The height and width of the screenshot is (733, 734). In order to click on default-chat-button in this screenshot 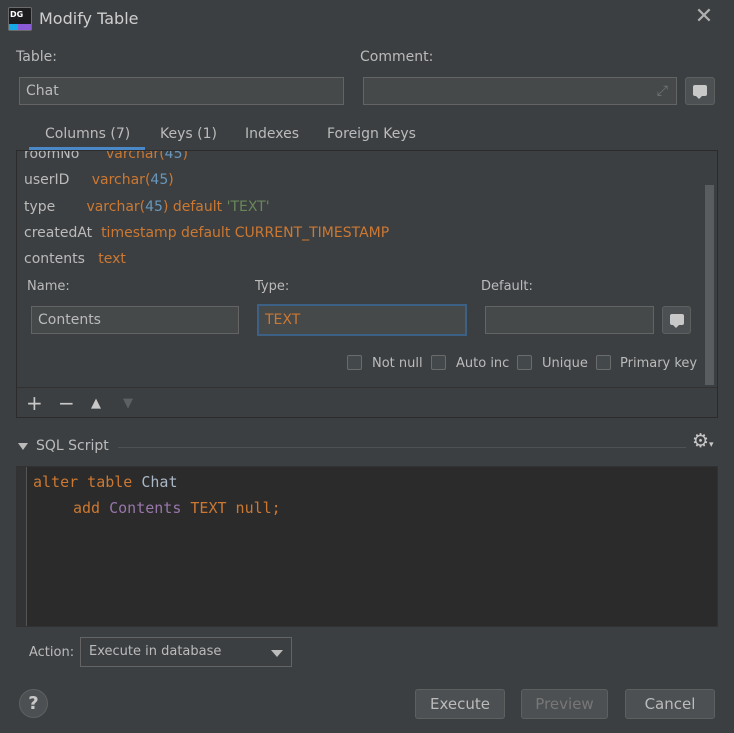, I will do `click(676, 320)`.